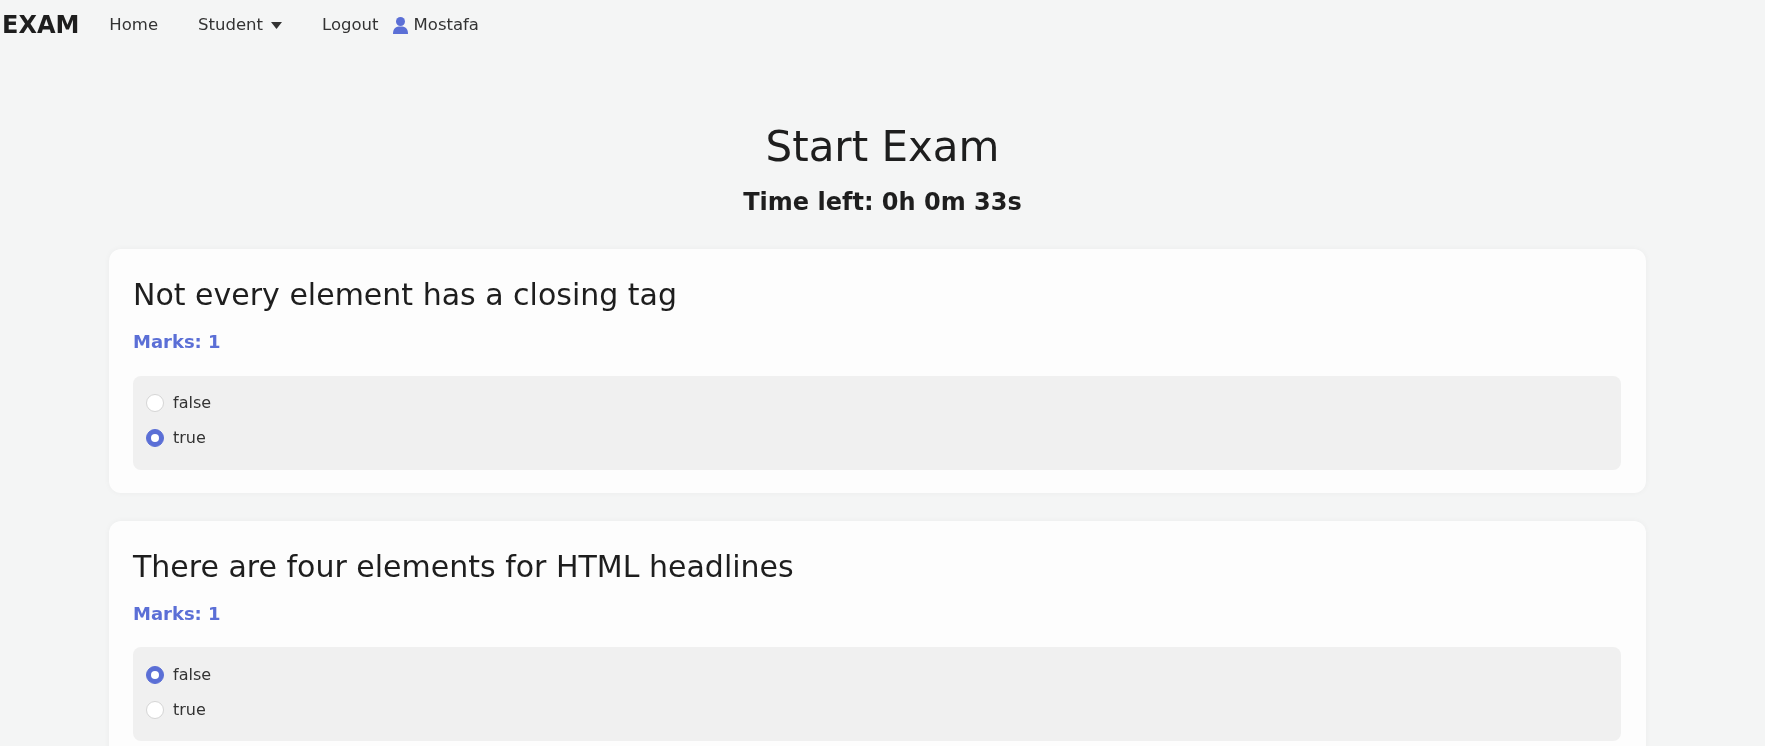 The image size is (1765, 746). What do you see at coordinates (464, 566) in the screenshot?
I see `question-text: There are four elements for HTML headlines` at bounding box center [464, 566].